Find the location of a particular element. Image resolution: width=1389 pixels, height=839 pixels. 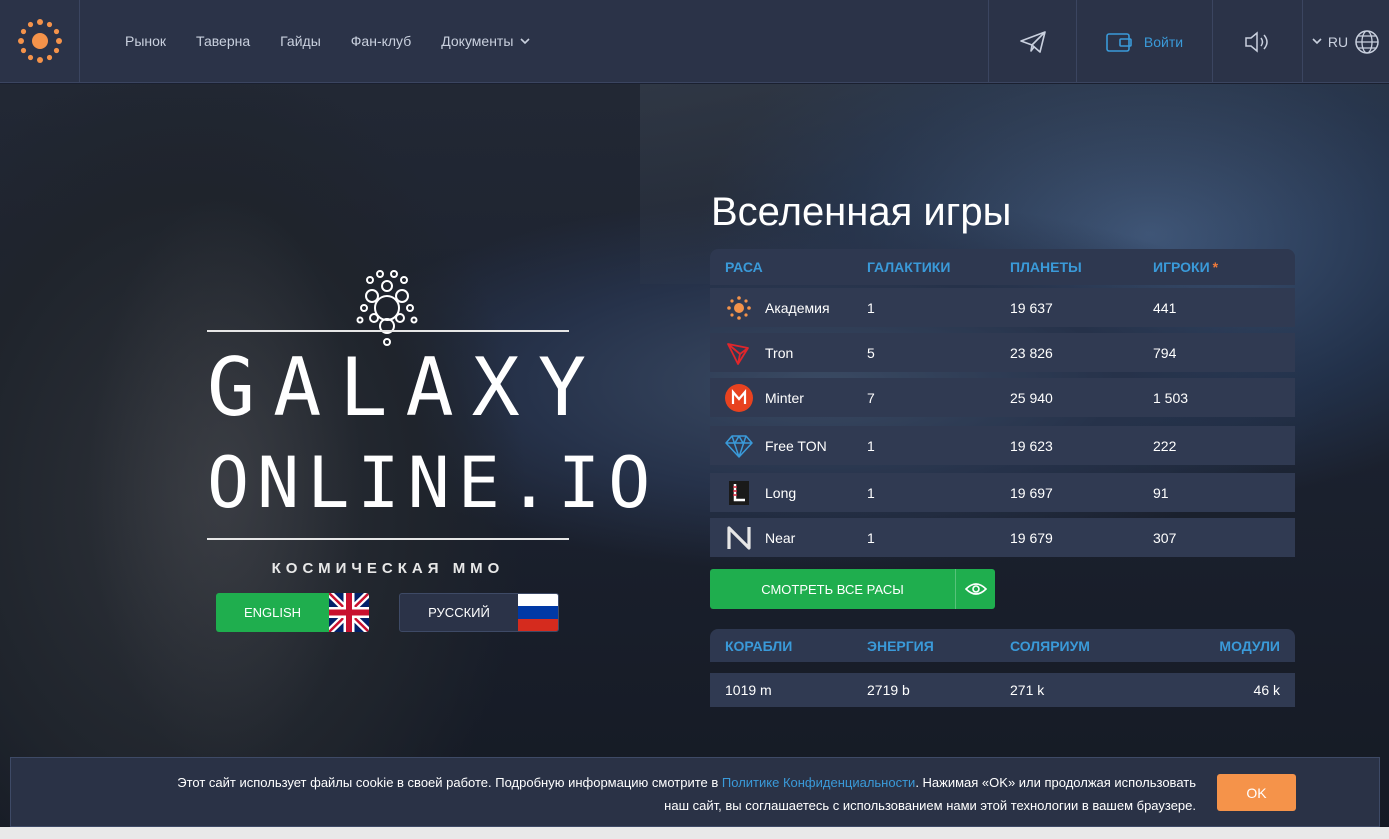

wallet-icon is located at coordinates (1119, 42).